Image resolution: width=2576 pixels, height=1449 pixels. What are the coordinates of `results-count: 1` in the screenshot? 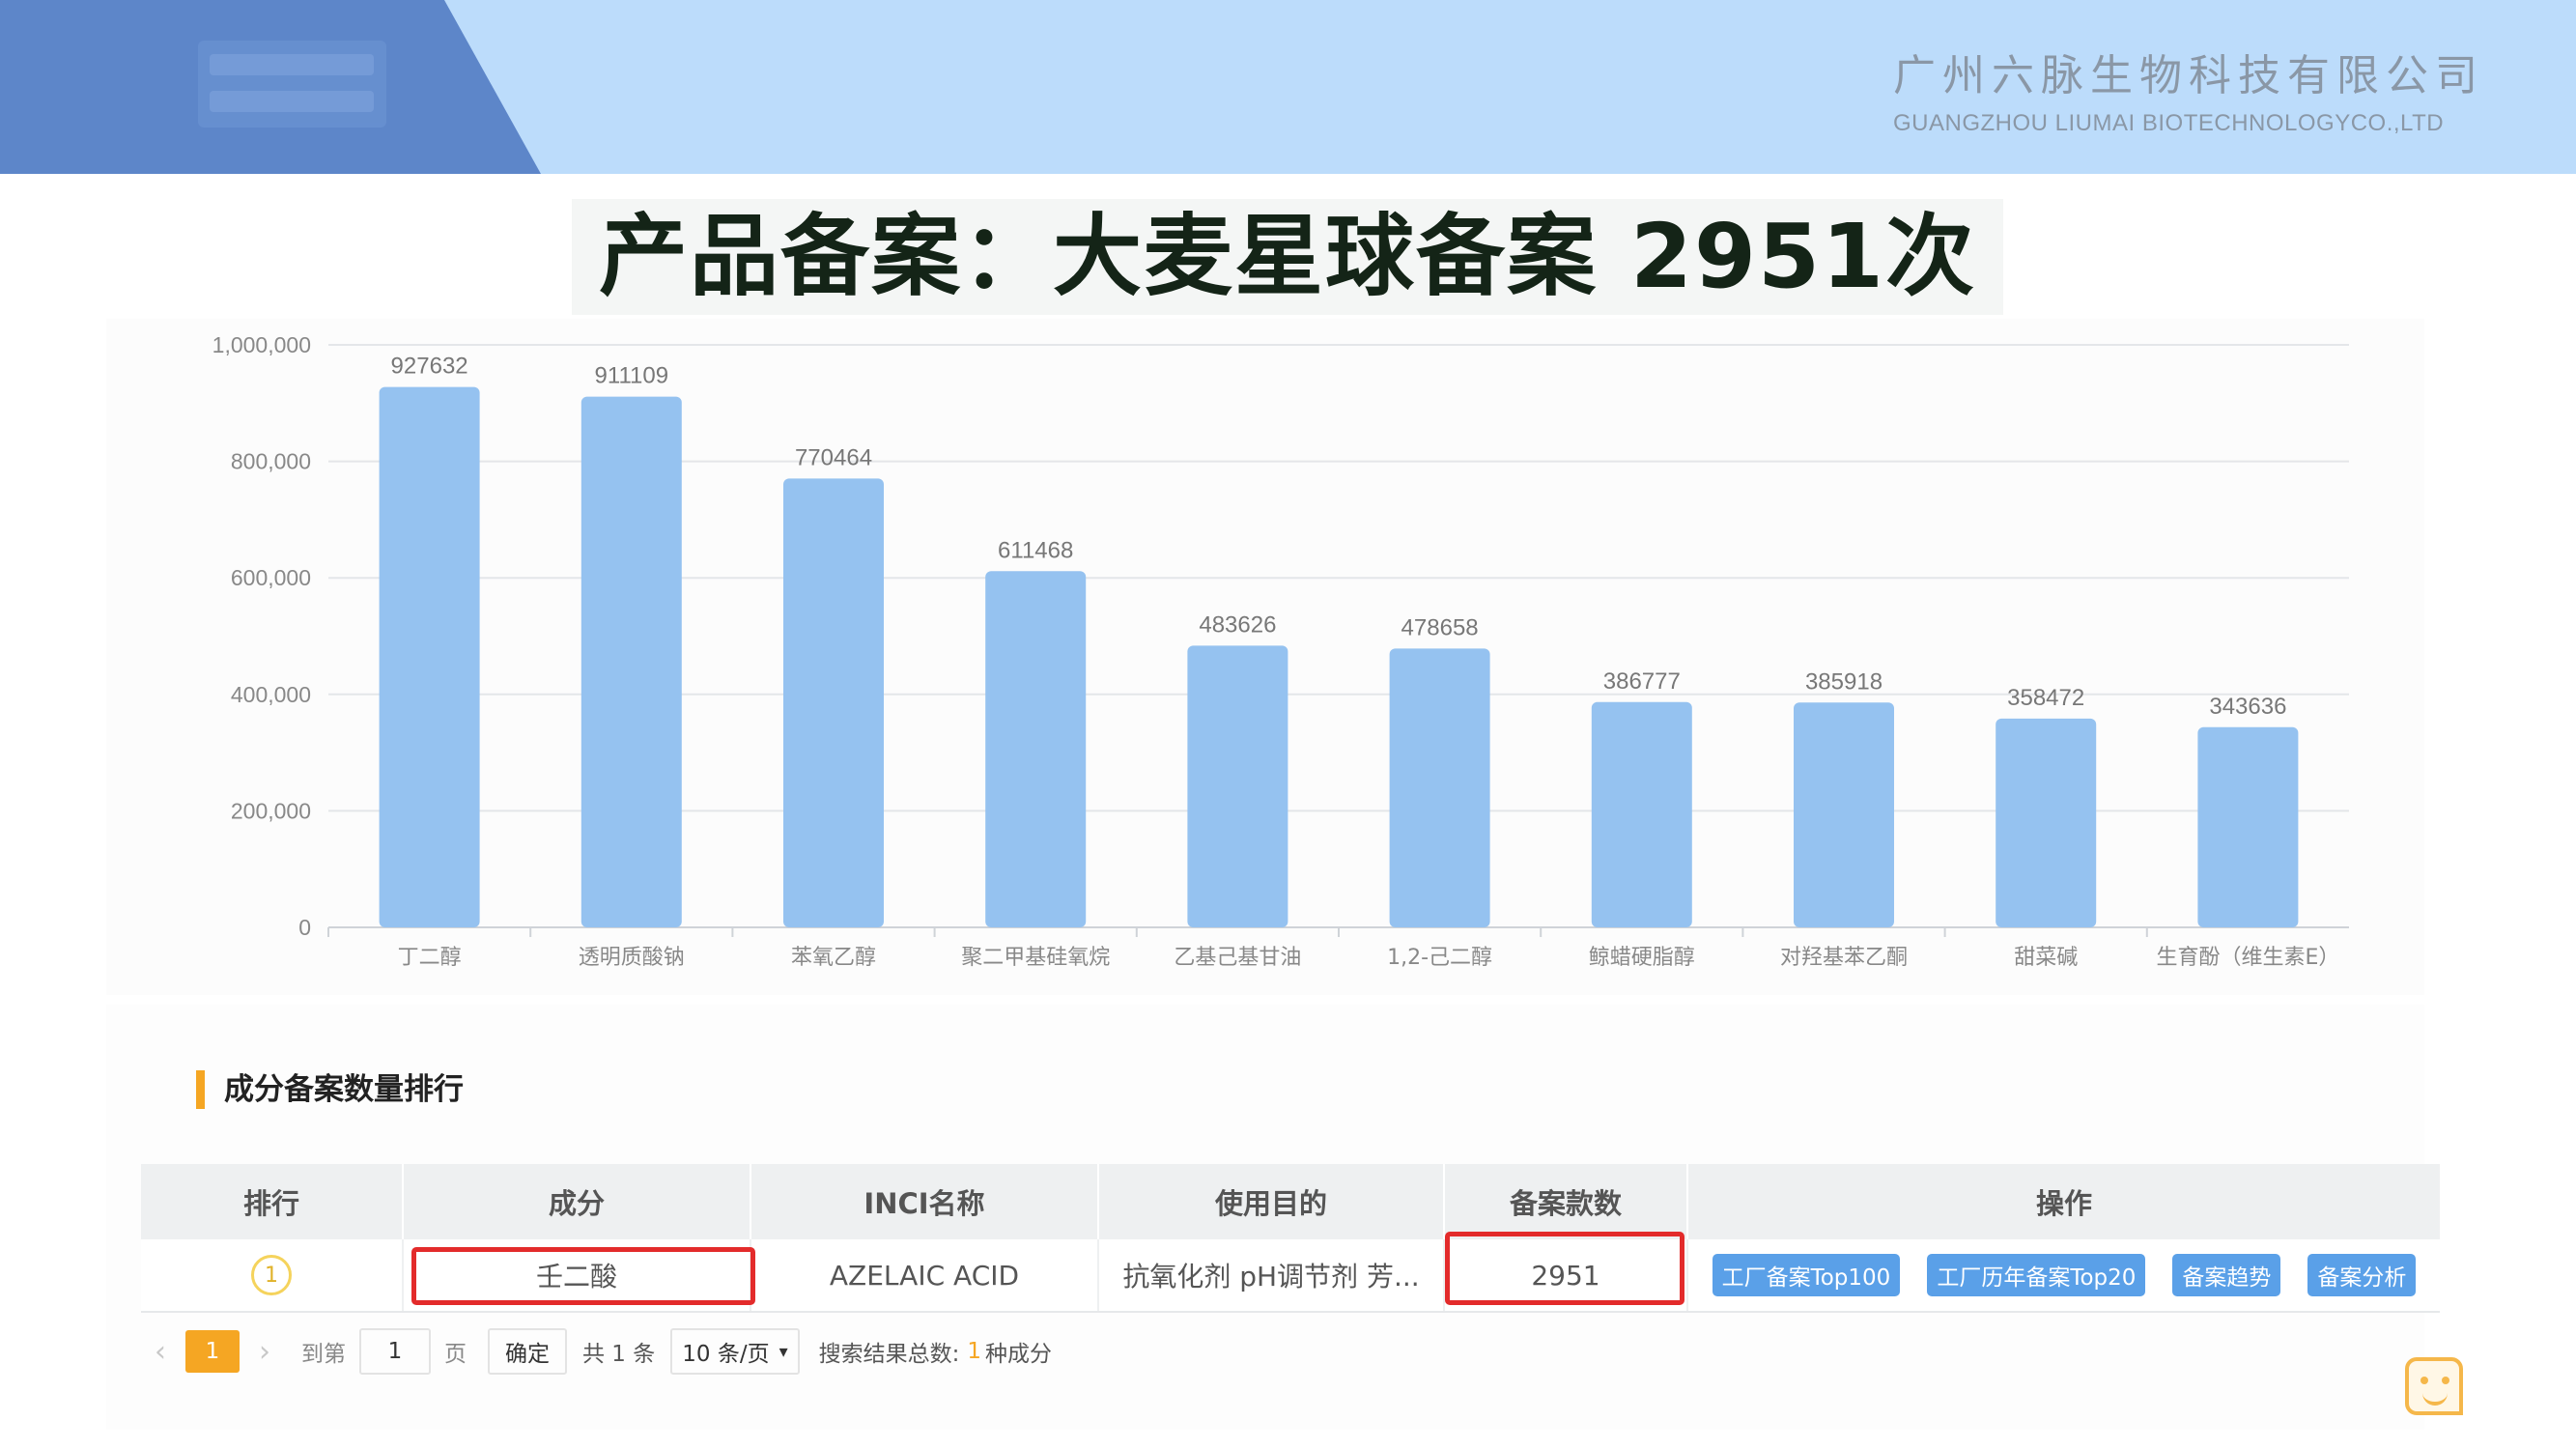 It's located at (974, 1351).